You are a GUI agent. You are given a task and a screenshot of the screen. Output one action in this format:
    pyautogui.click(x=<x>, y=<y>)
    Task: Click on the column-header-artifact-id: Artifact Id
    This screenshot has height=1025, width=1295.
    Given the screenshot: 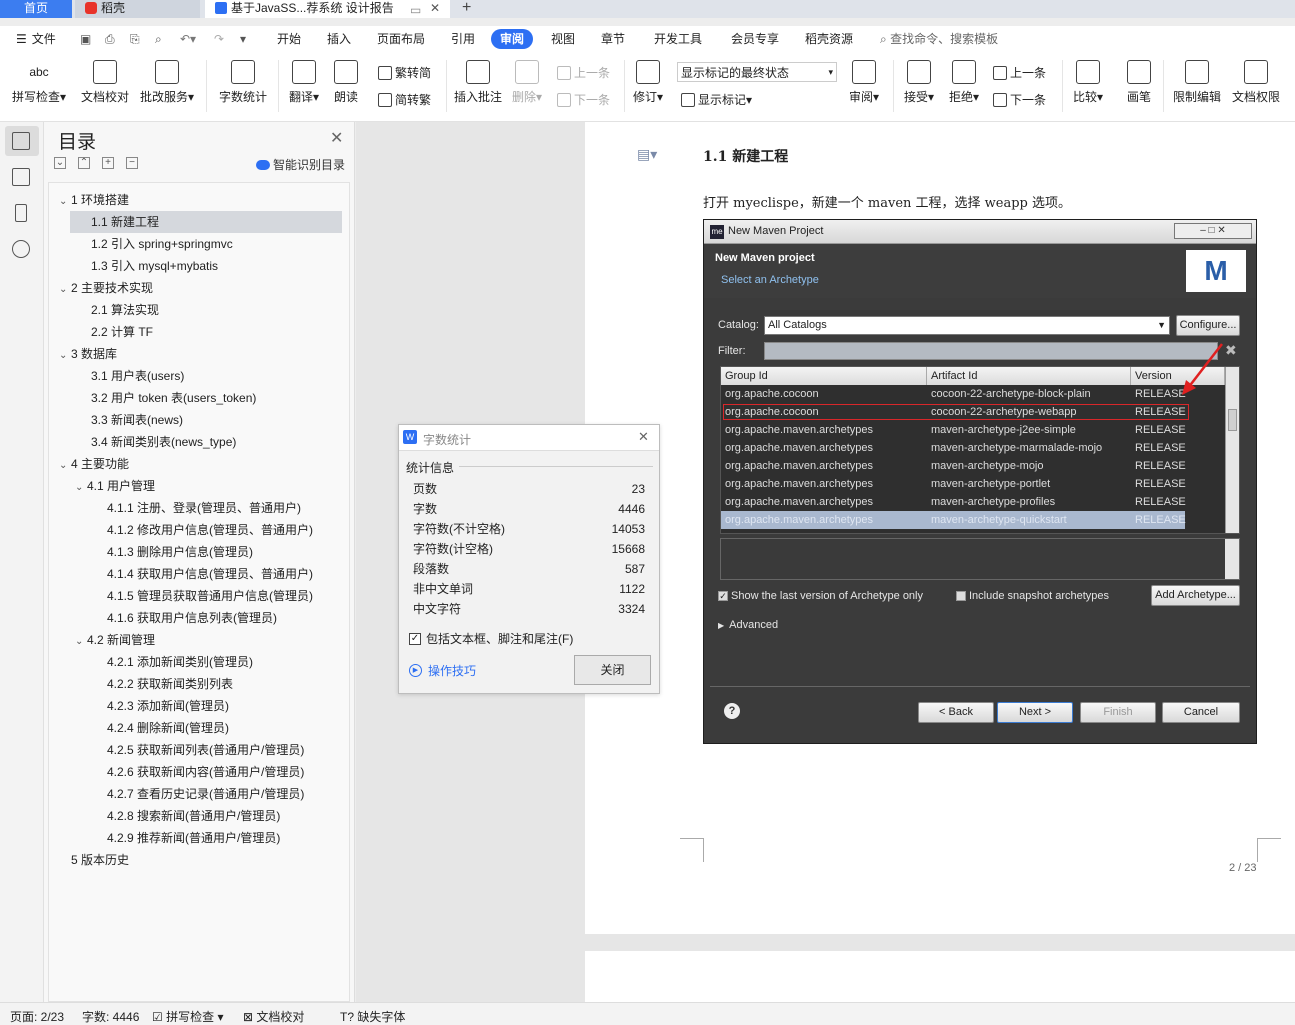 What is the action you would take?
    pyautogui.click(x=1029, y=376)
    